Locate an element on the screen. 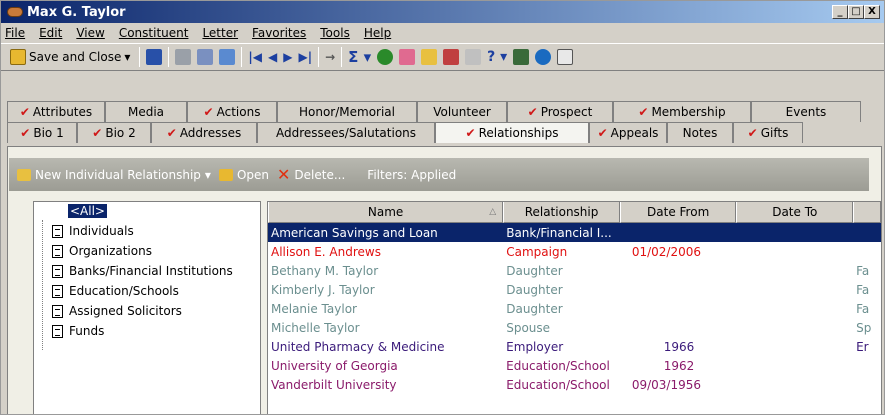 Image resolution: width=885 pixels, height=415 pixels. tab-bio-2: ✔ Bio 2 is located at coordinates (114, 132).